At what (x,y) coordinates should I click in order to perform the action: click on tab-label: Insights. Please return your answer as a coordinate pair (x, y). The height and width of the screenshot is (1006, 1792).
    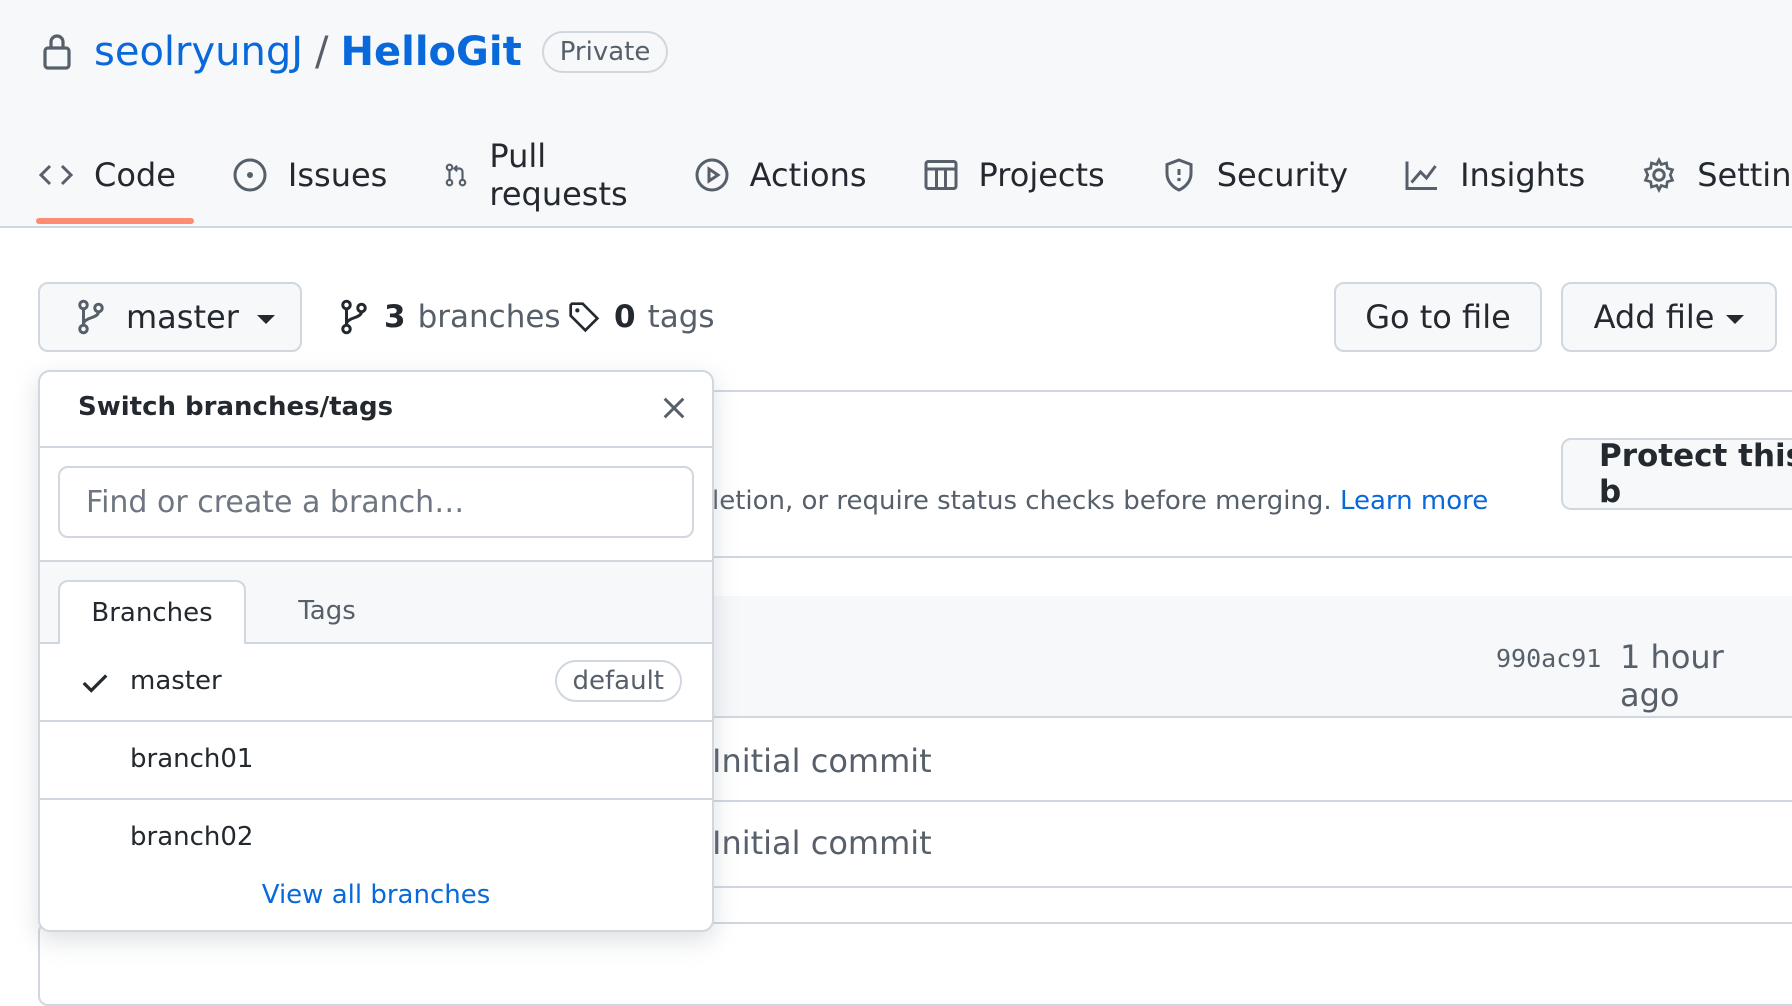
    Looking at the image, I should click on (1523, 175).